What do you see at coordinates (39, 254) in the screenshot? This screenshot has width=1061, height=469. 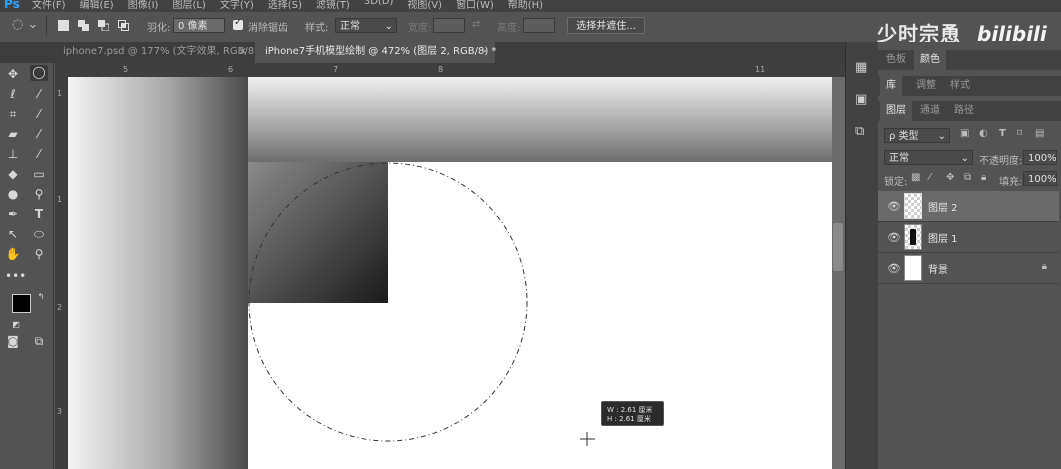 I see `zoom-tool-icon: ⚲` at bounding box center [39, 254].